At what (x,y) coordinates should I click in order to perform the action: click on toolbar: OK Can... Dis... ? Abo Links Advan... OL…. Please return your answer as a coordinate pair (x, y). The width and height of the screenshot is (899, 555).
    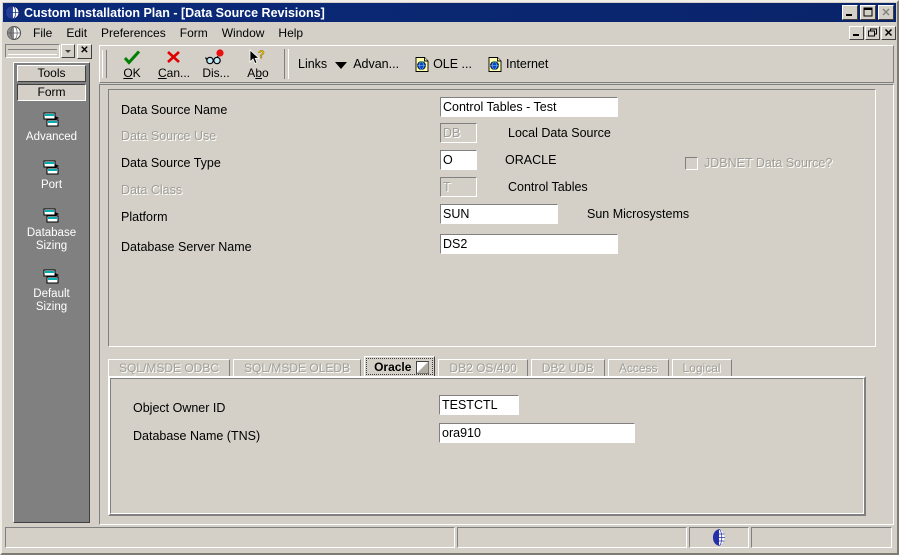
    Looking at the image, I should click on (496, 64).